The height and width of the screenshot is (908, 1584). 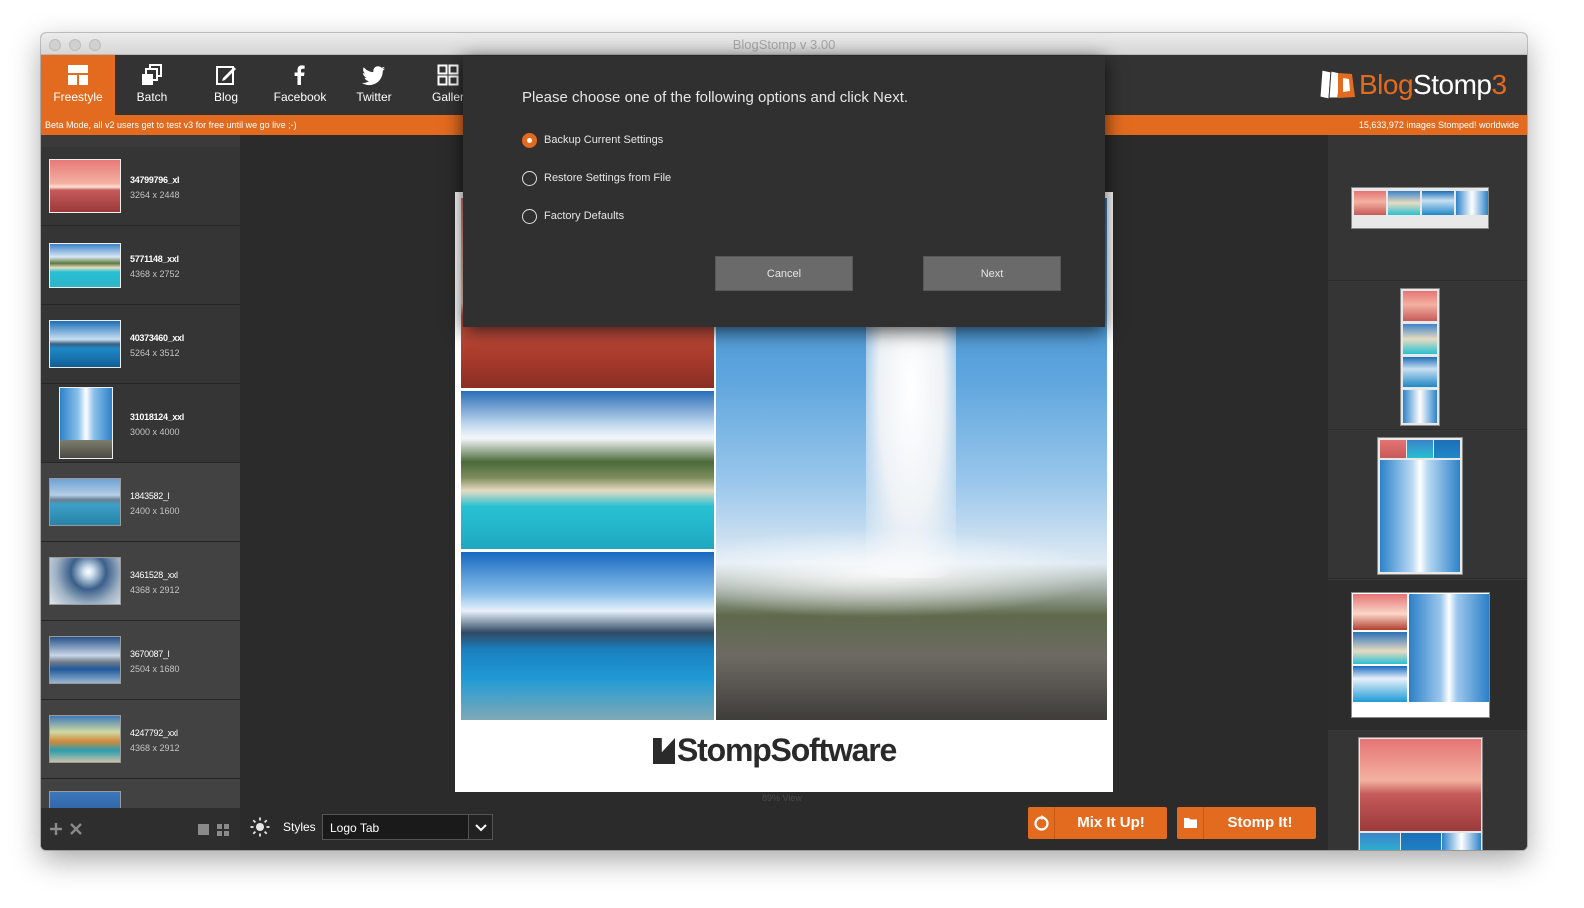 I want to click on image-dimensions: 3000 x 4000, so click(x=155, y=432).